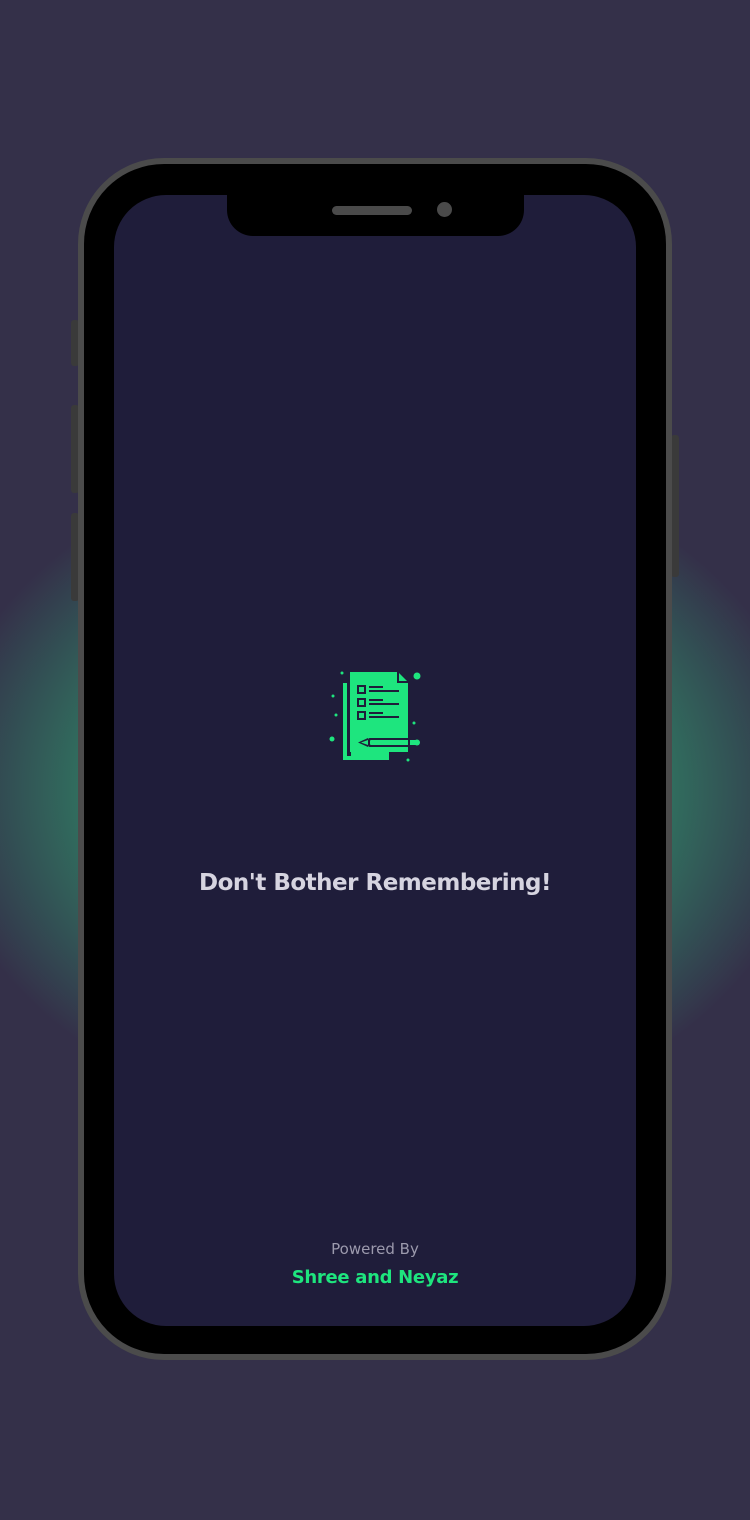  What do you see at coordinates (675, 506) in the screenshot?
I see `power-button` at bounding box center [675, 506].